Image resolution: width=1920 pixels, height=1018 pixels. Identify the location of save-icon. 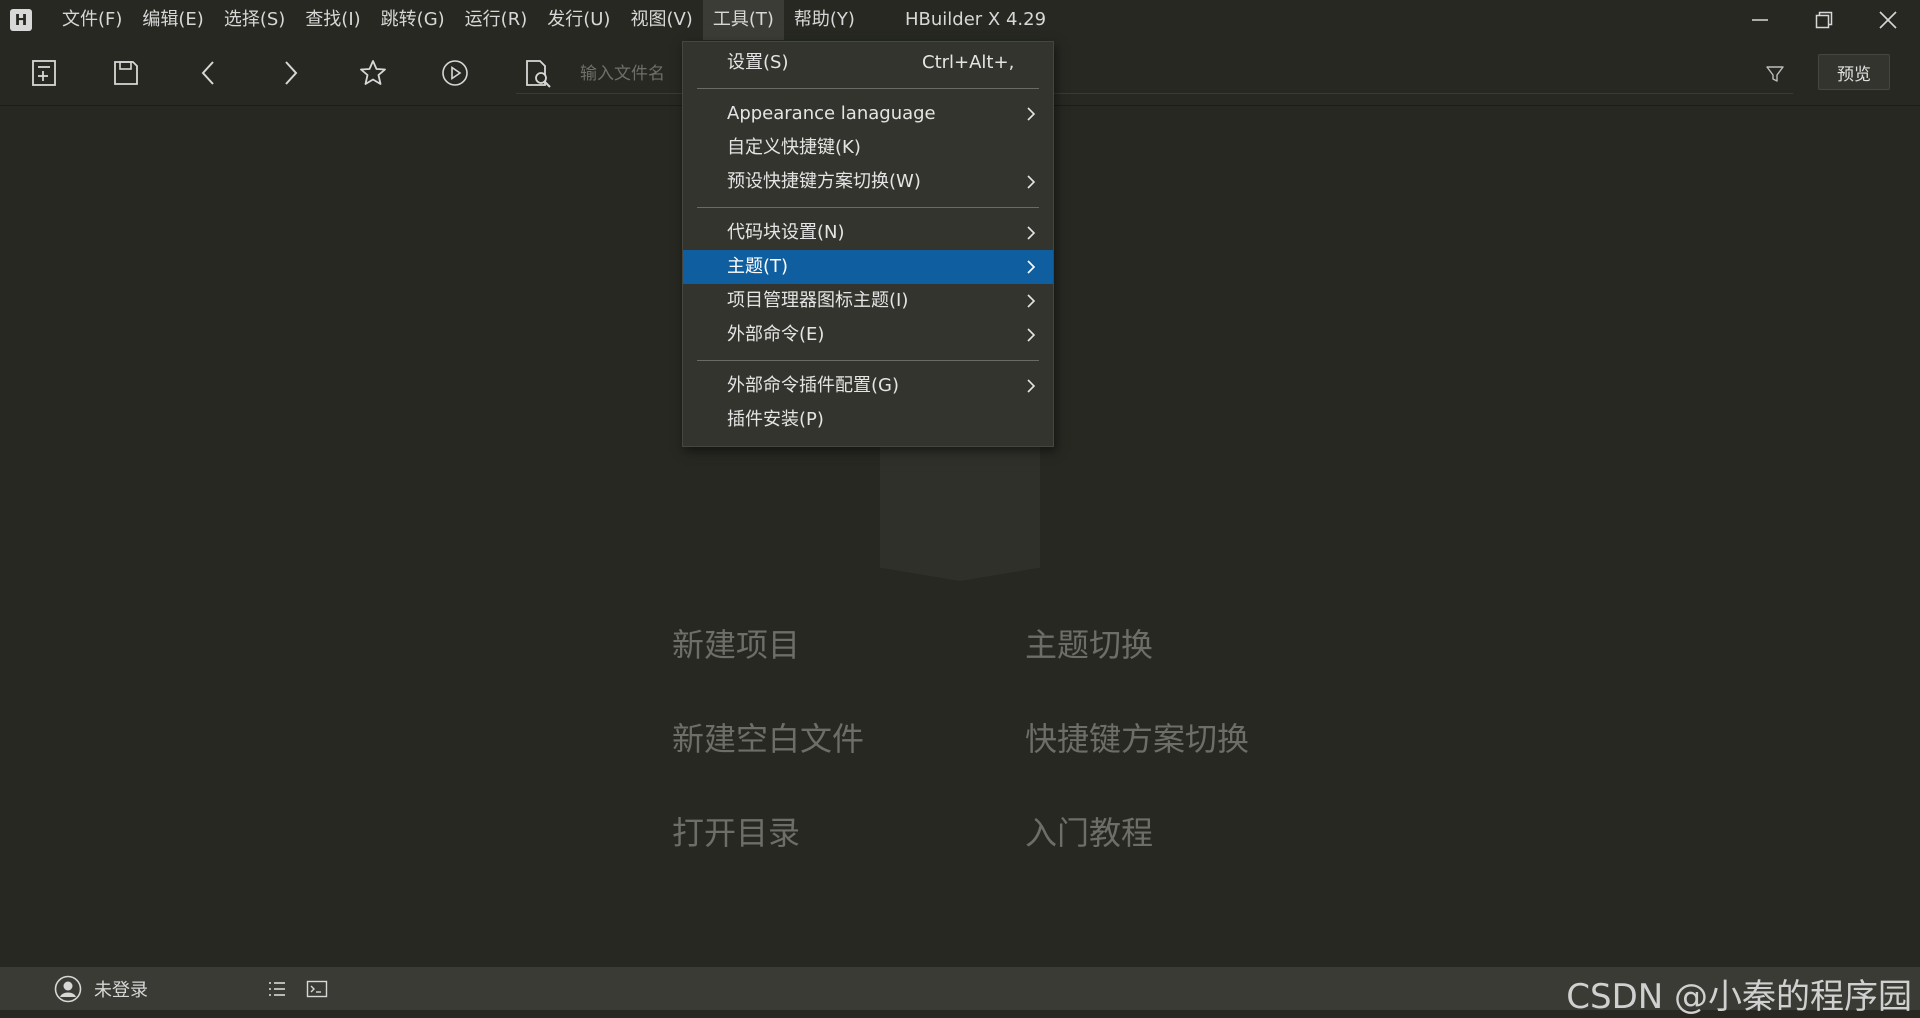
(126, 73).